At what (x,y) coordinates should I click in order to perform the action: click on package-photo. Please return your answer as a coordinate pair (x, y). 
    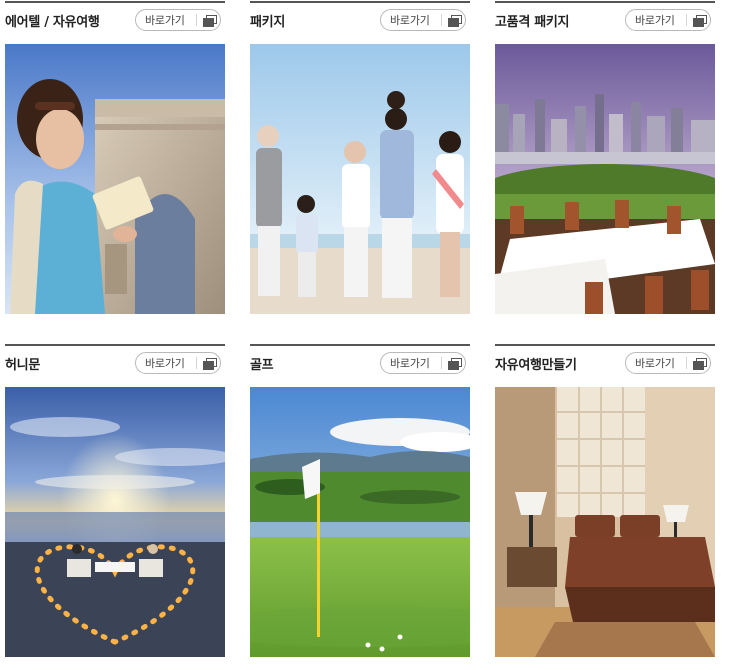
    Looking at the image, I should click on (360, 179).